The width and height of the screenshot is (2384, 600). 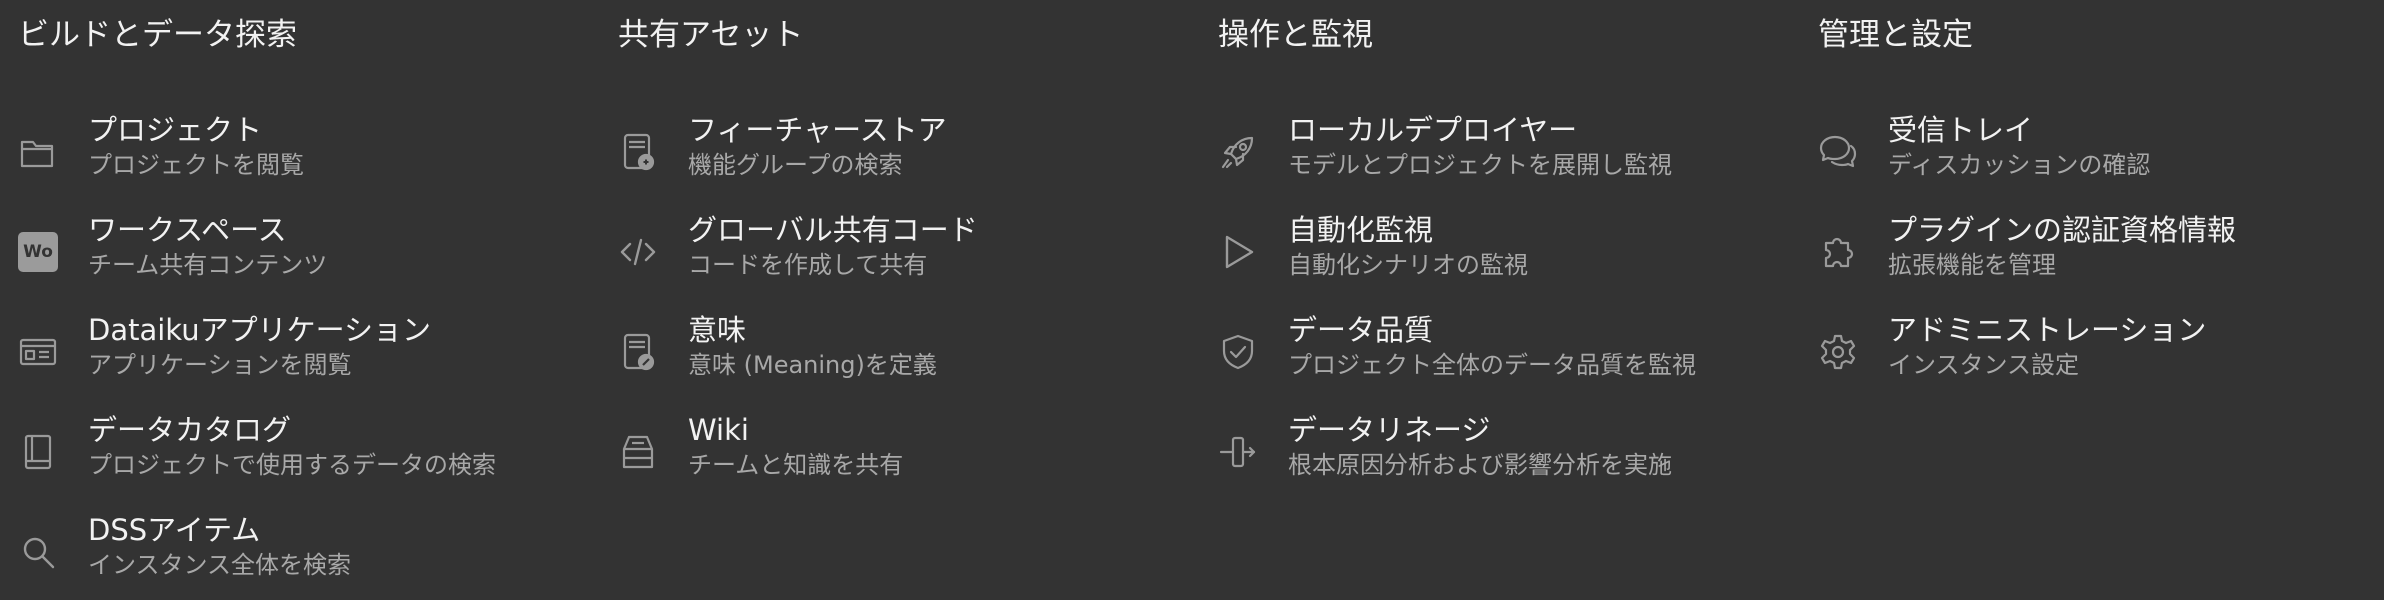 I want to click on column-title: 管理と設定, so click(x=1895, y=35).